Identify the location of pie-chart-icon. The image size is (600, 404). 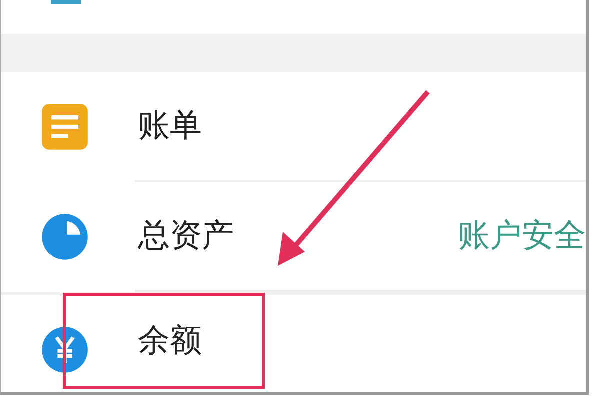
(65, 237).